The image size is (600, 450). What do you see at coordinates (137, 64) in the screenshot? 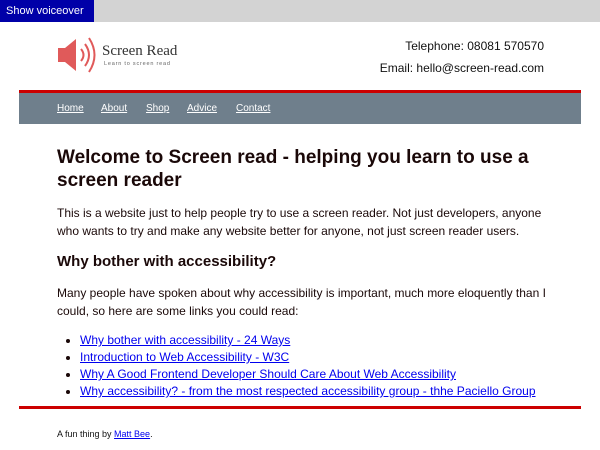
I see `logo-tagline: Learn to screen read` at bounding box center [137, 64].